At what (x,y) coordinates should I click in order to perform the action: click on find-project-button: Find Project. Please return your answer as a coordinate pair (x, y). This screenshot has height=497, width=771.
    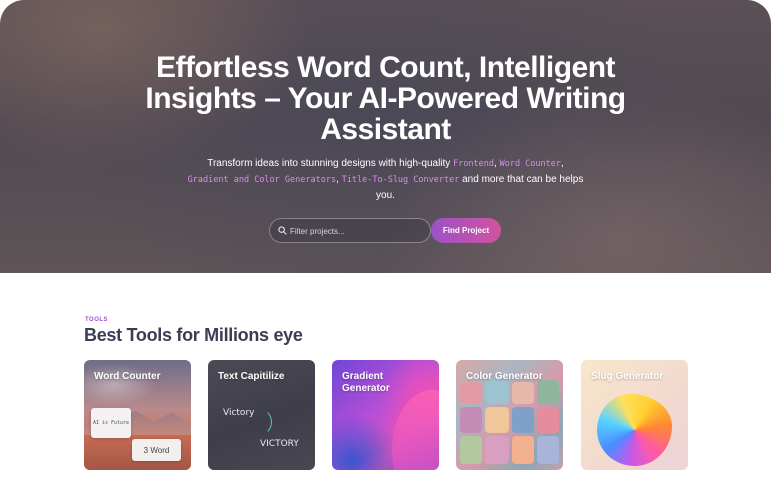
    Looking at the image, I should click on (466, 230).